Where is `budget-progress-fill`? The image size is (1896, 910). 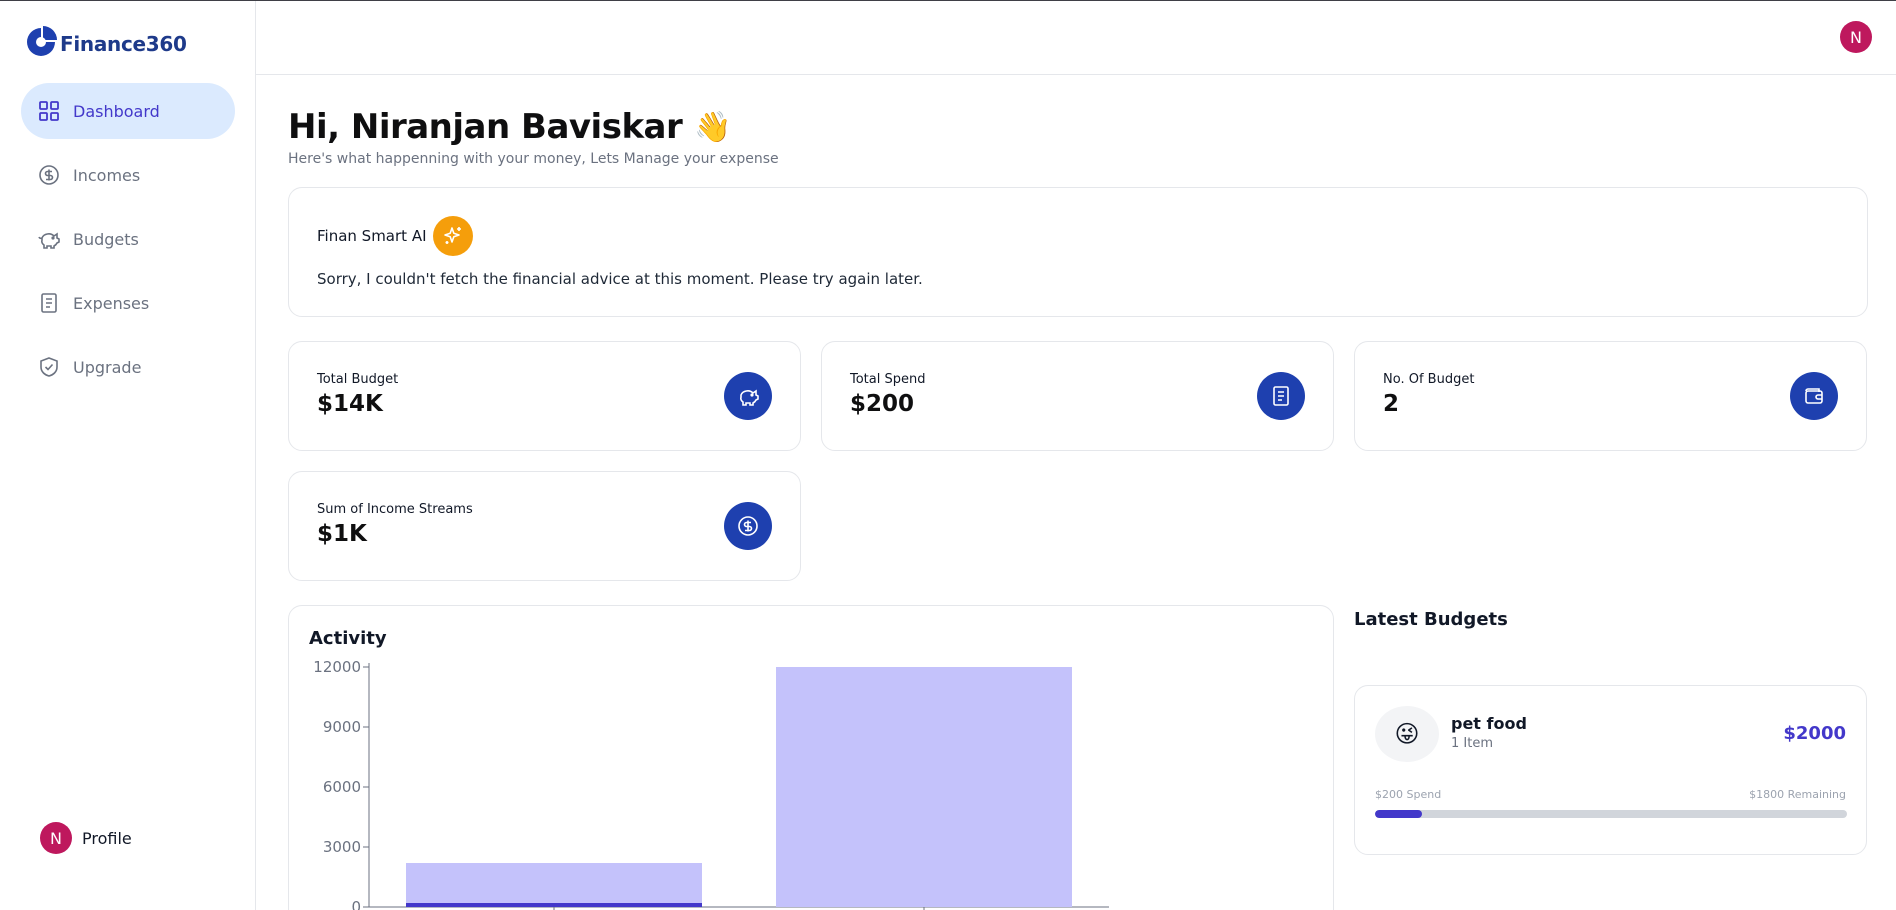
budget-progress-fill is located at coordinates (1399, 814).